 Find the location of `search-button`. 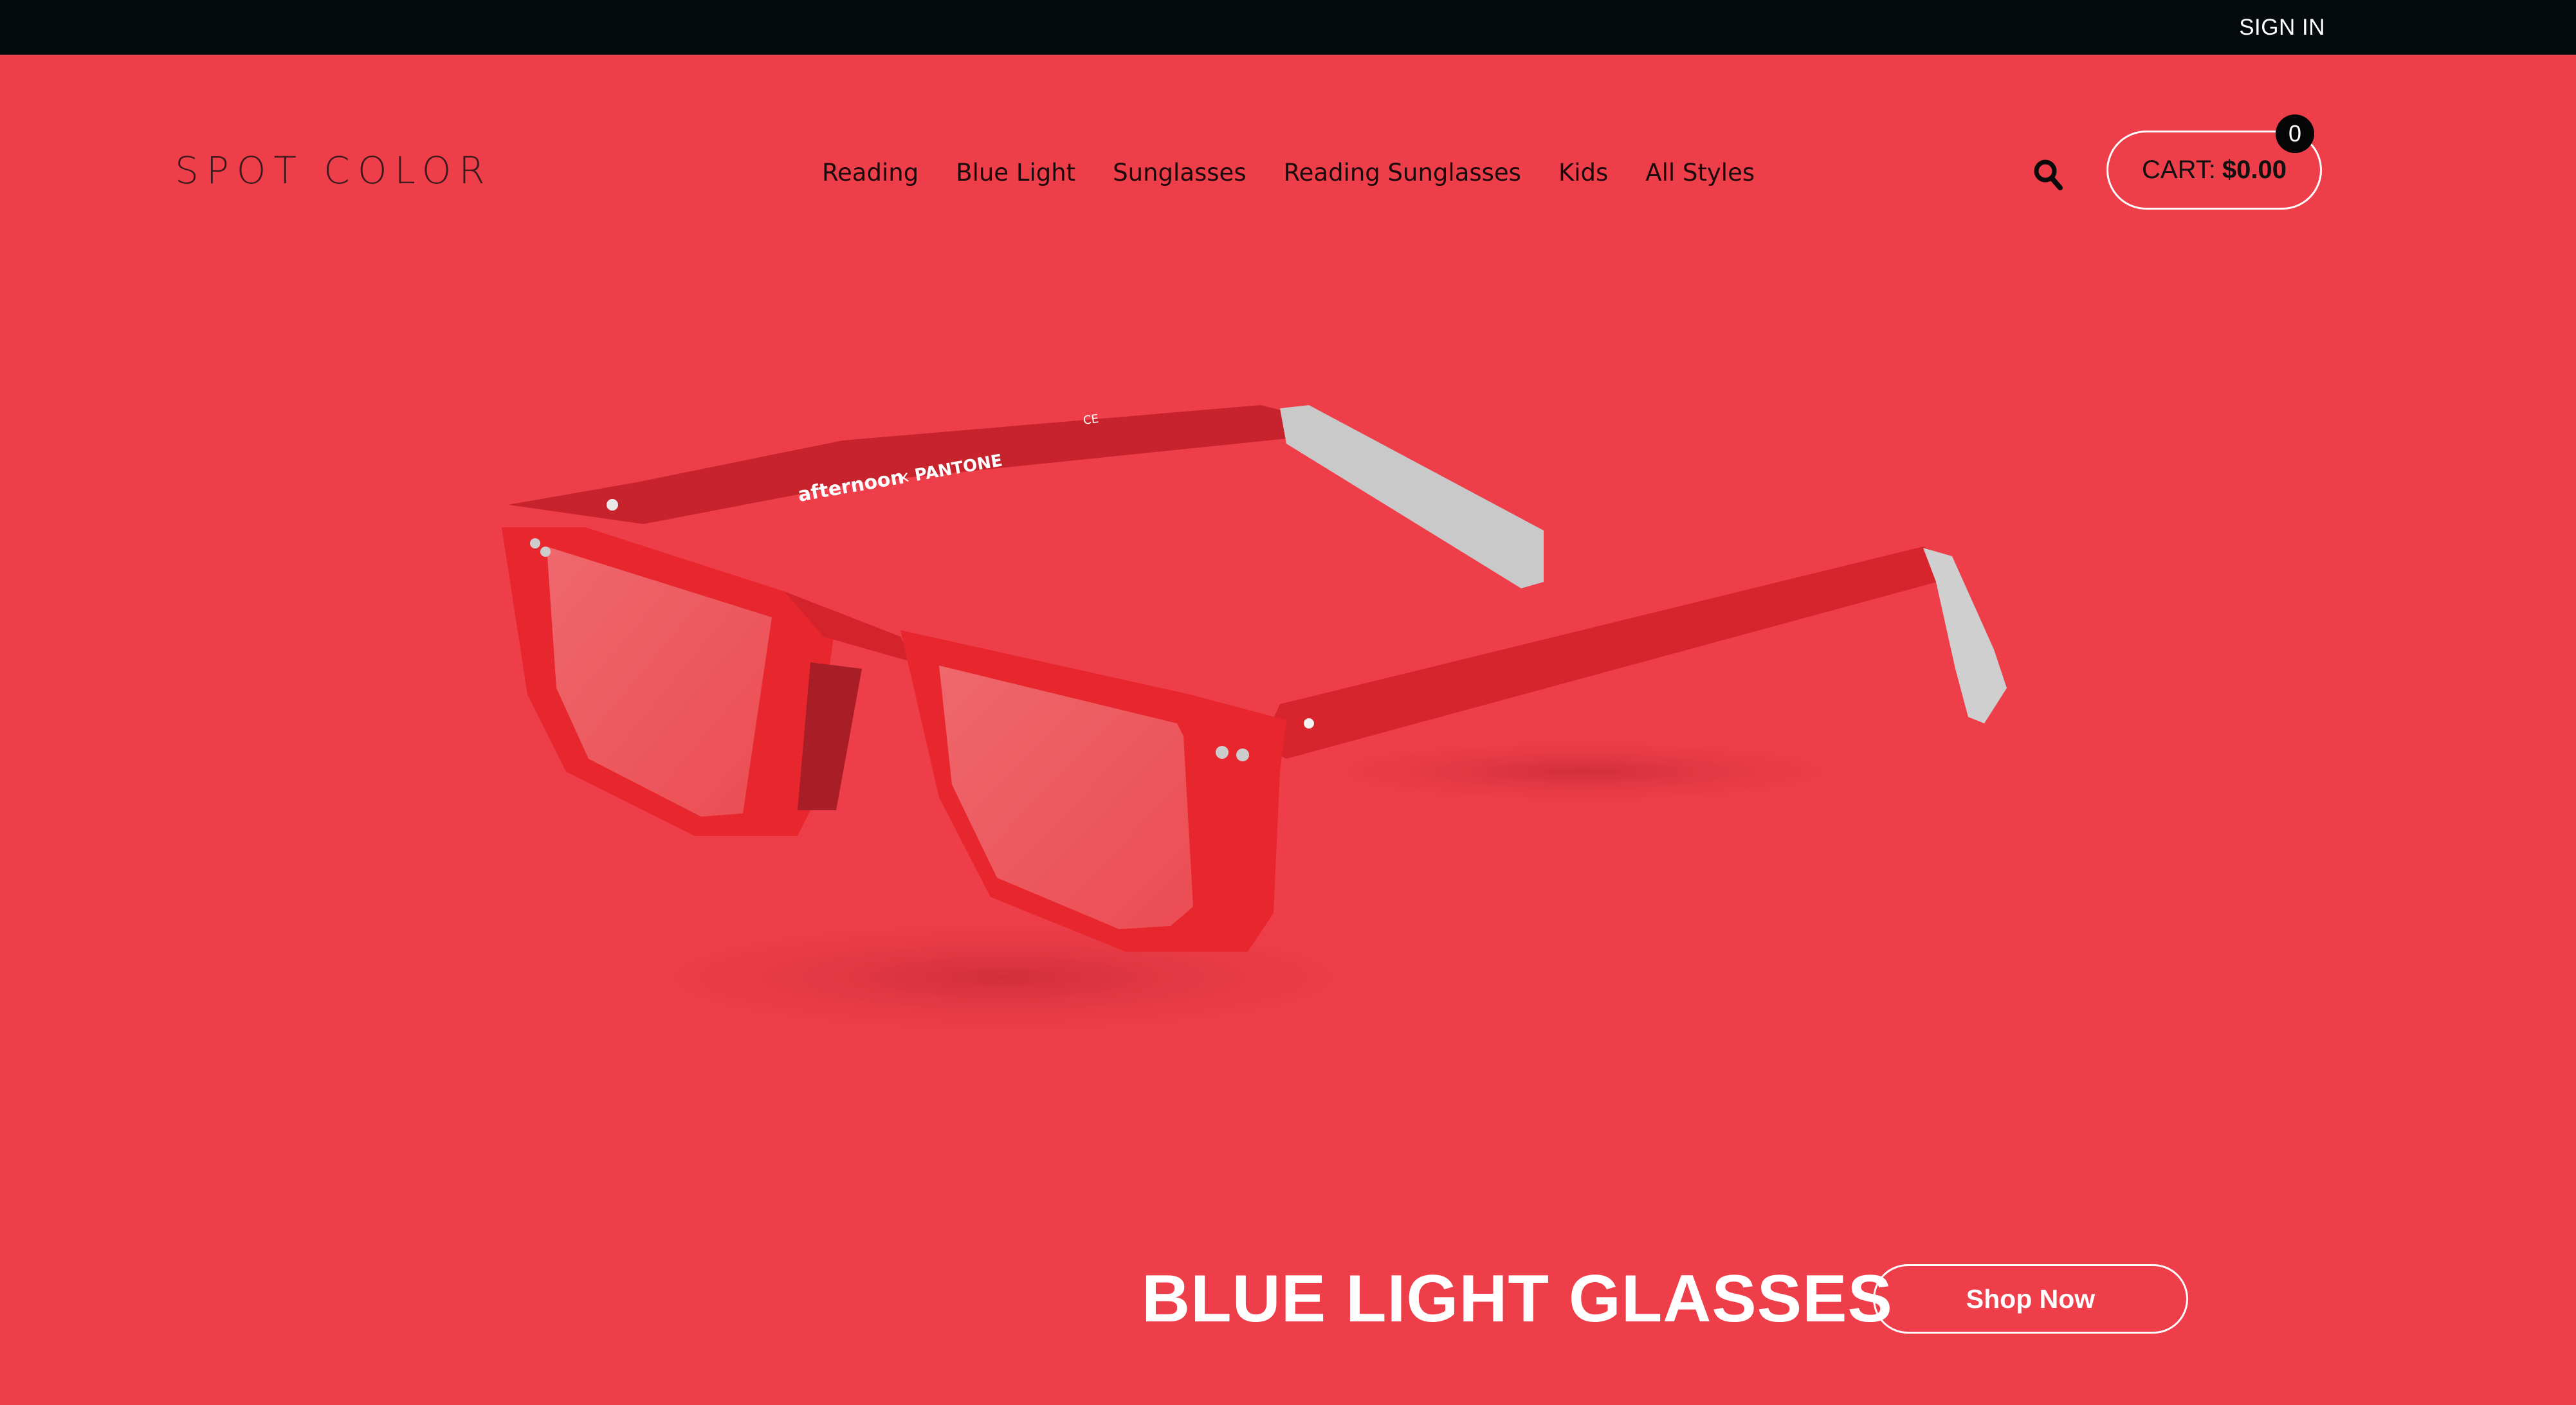

search-button is located at coordinates (2047, 175).